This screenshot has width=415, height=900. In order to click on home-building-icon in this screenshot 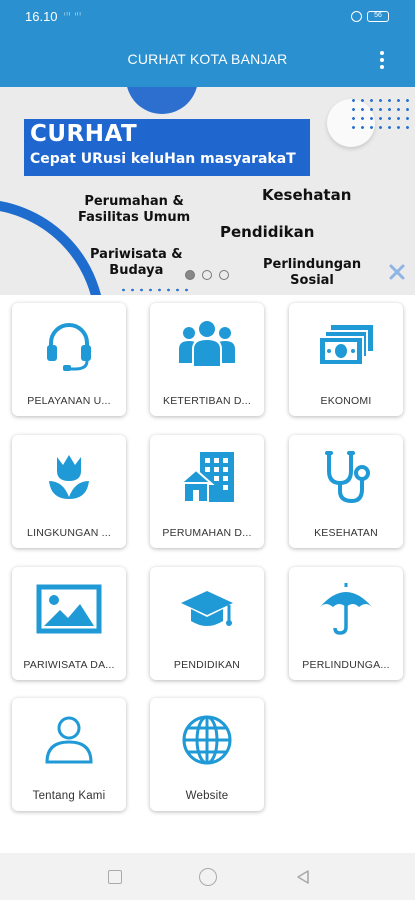, I will do `click(206, 477)`.